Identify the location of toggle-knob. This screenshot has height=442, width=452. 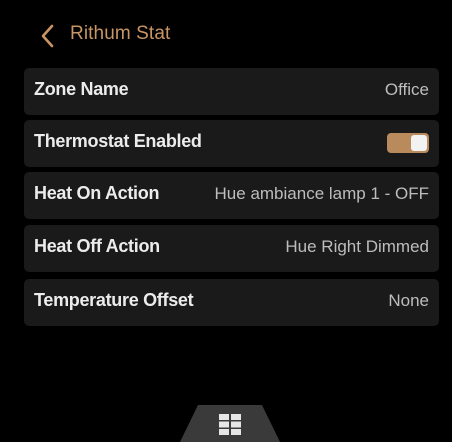
(419, 143).